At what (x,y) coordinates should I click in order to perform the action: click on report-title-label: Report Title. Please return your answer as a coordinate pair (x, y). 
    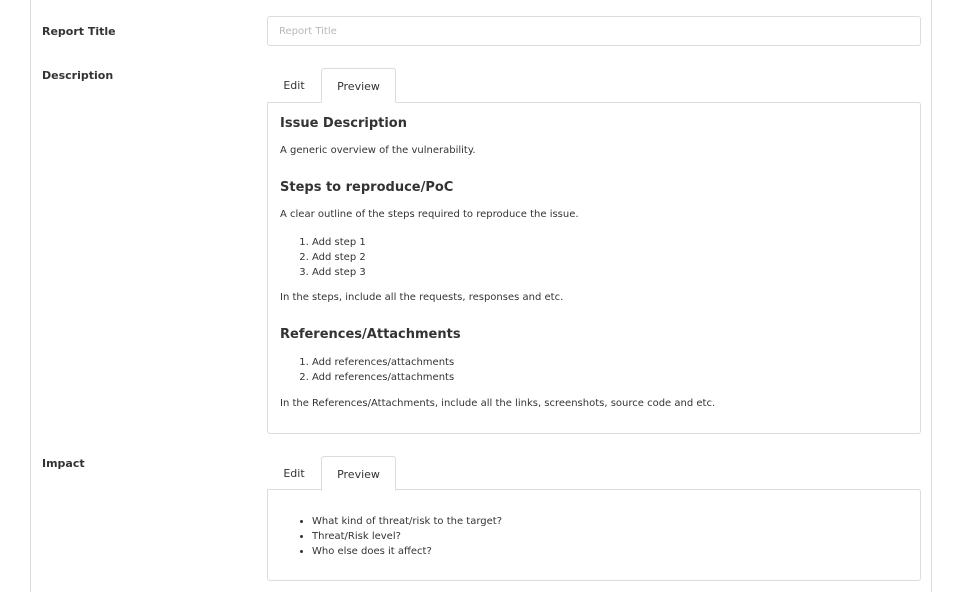
    Looking at the image, I should click on (79, 31).